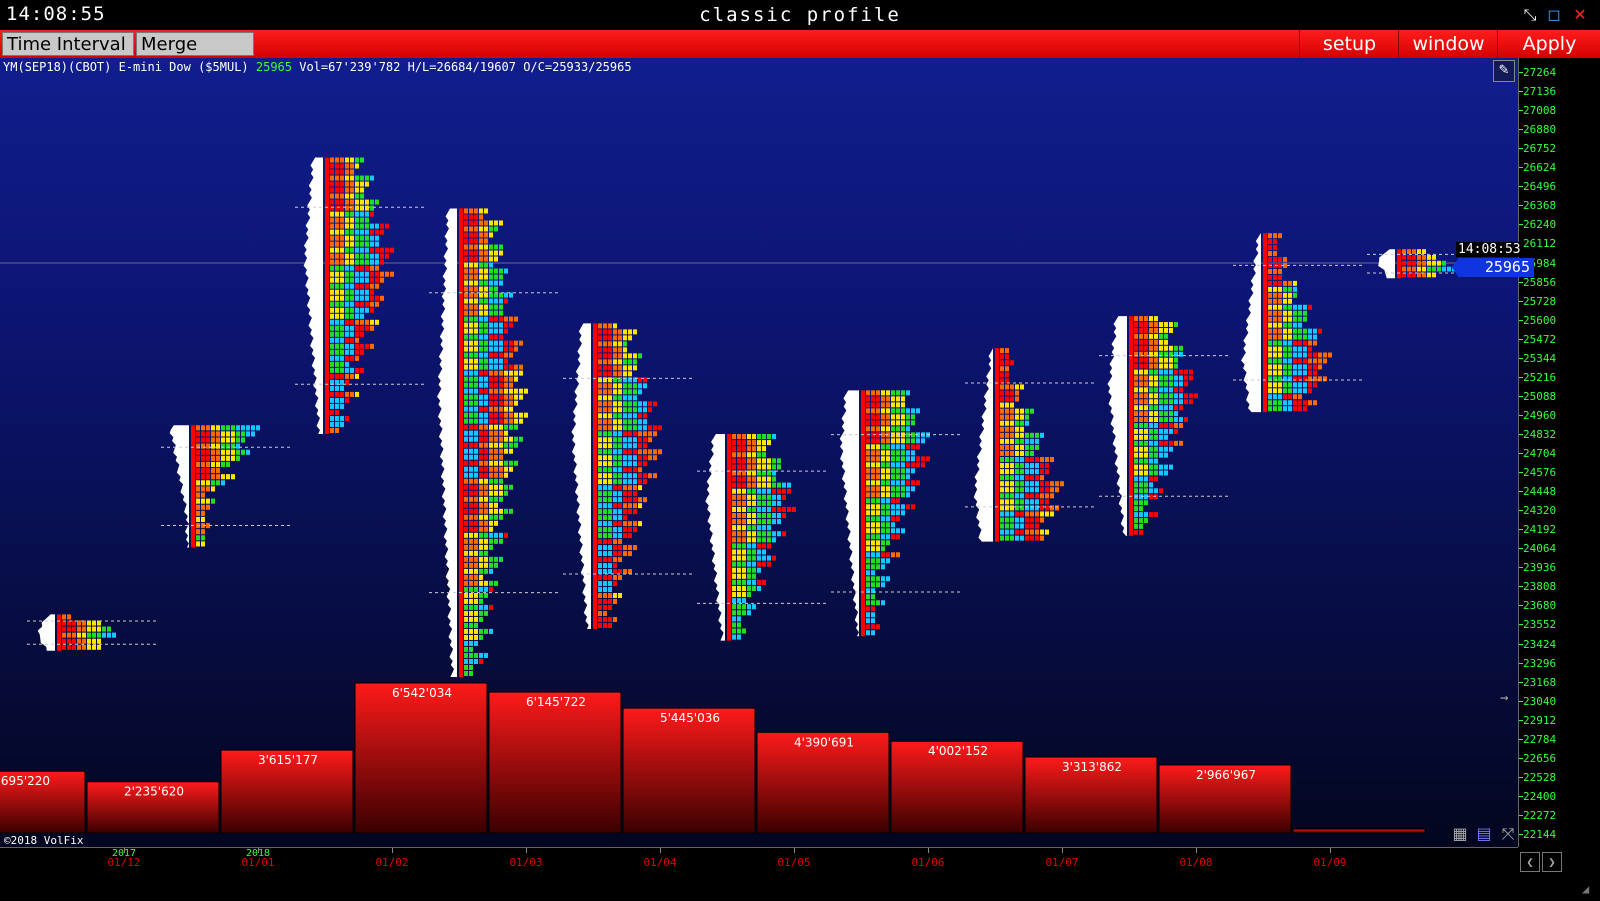 The width and height of the screenshot is (1600, 901). I want to click on restore-down-icon: ⤡, so click(1530, 15).